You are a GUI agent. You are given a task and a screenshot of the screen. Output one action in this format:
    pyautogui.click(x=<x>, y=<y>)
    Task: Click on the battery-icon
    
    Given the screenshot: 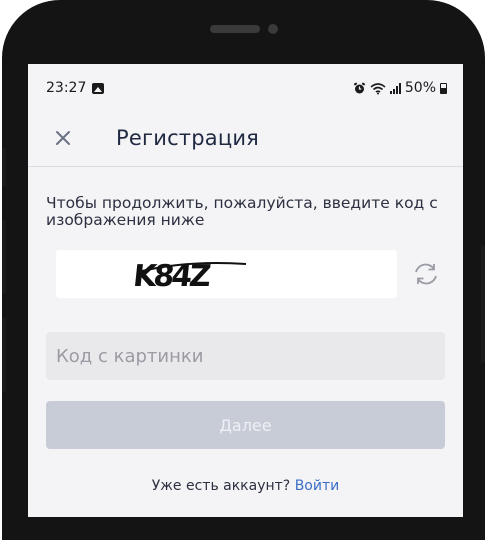 What is the action you would take?
    pyautogui.click(x=443, y=88)
    